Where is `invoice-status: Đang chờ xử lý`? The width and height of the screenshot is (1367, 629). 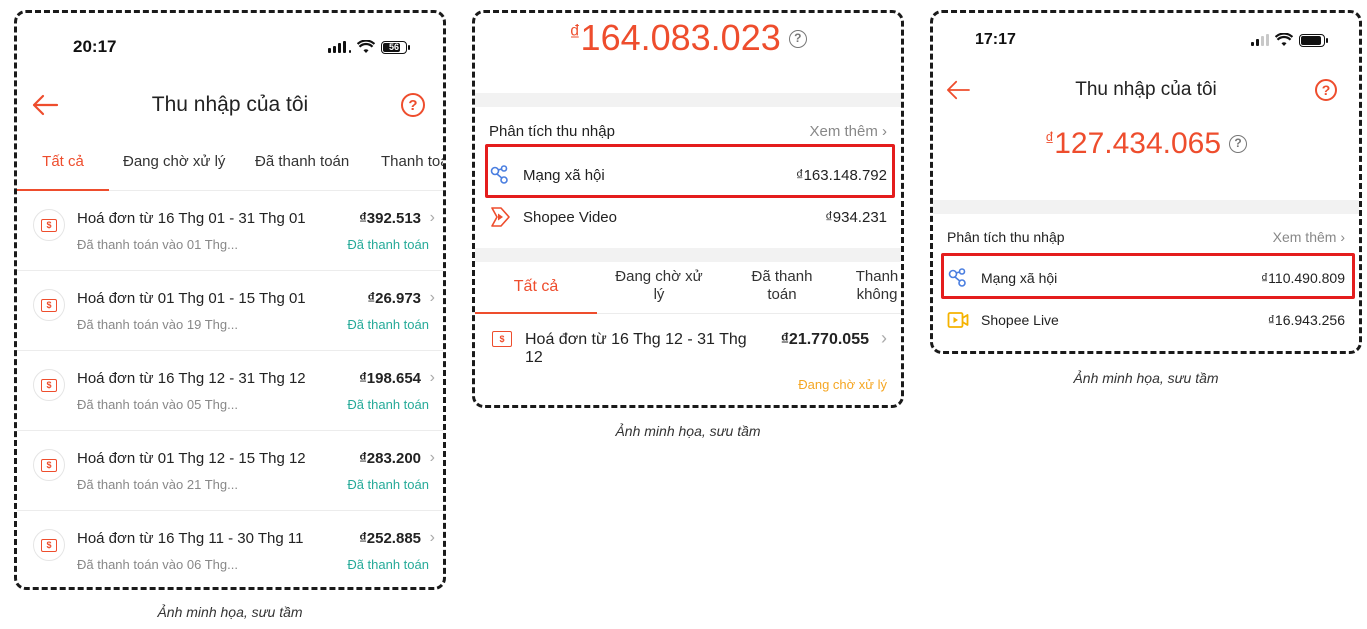 invoice-status: Đang chờ xử lý is located at coordinates (842, 384).